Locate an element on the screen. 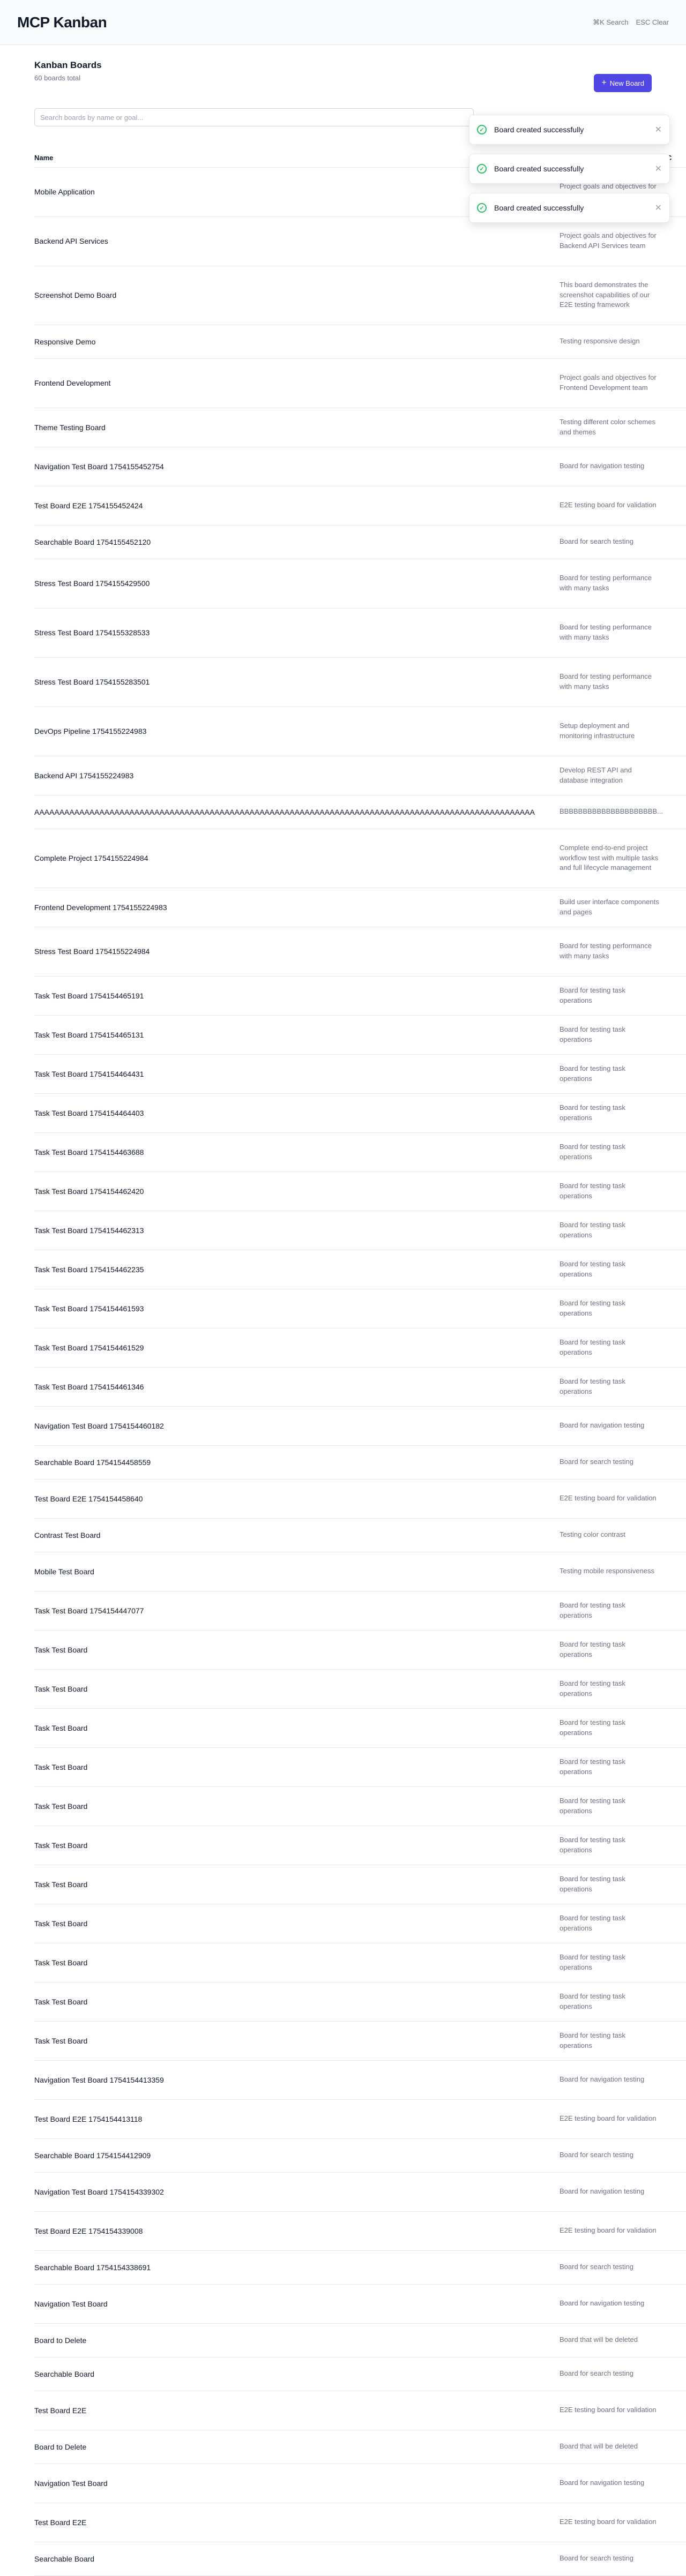  board-name: Mobile Test Board is located at coordinates (297, 1571).